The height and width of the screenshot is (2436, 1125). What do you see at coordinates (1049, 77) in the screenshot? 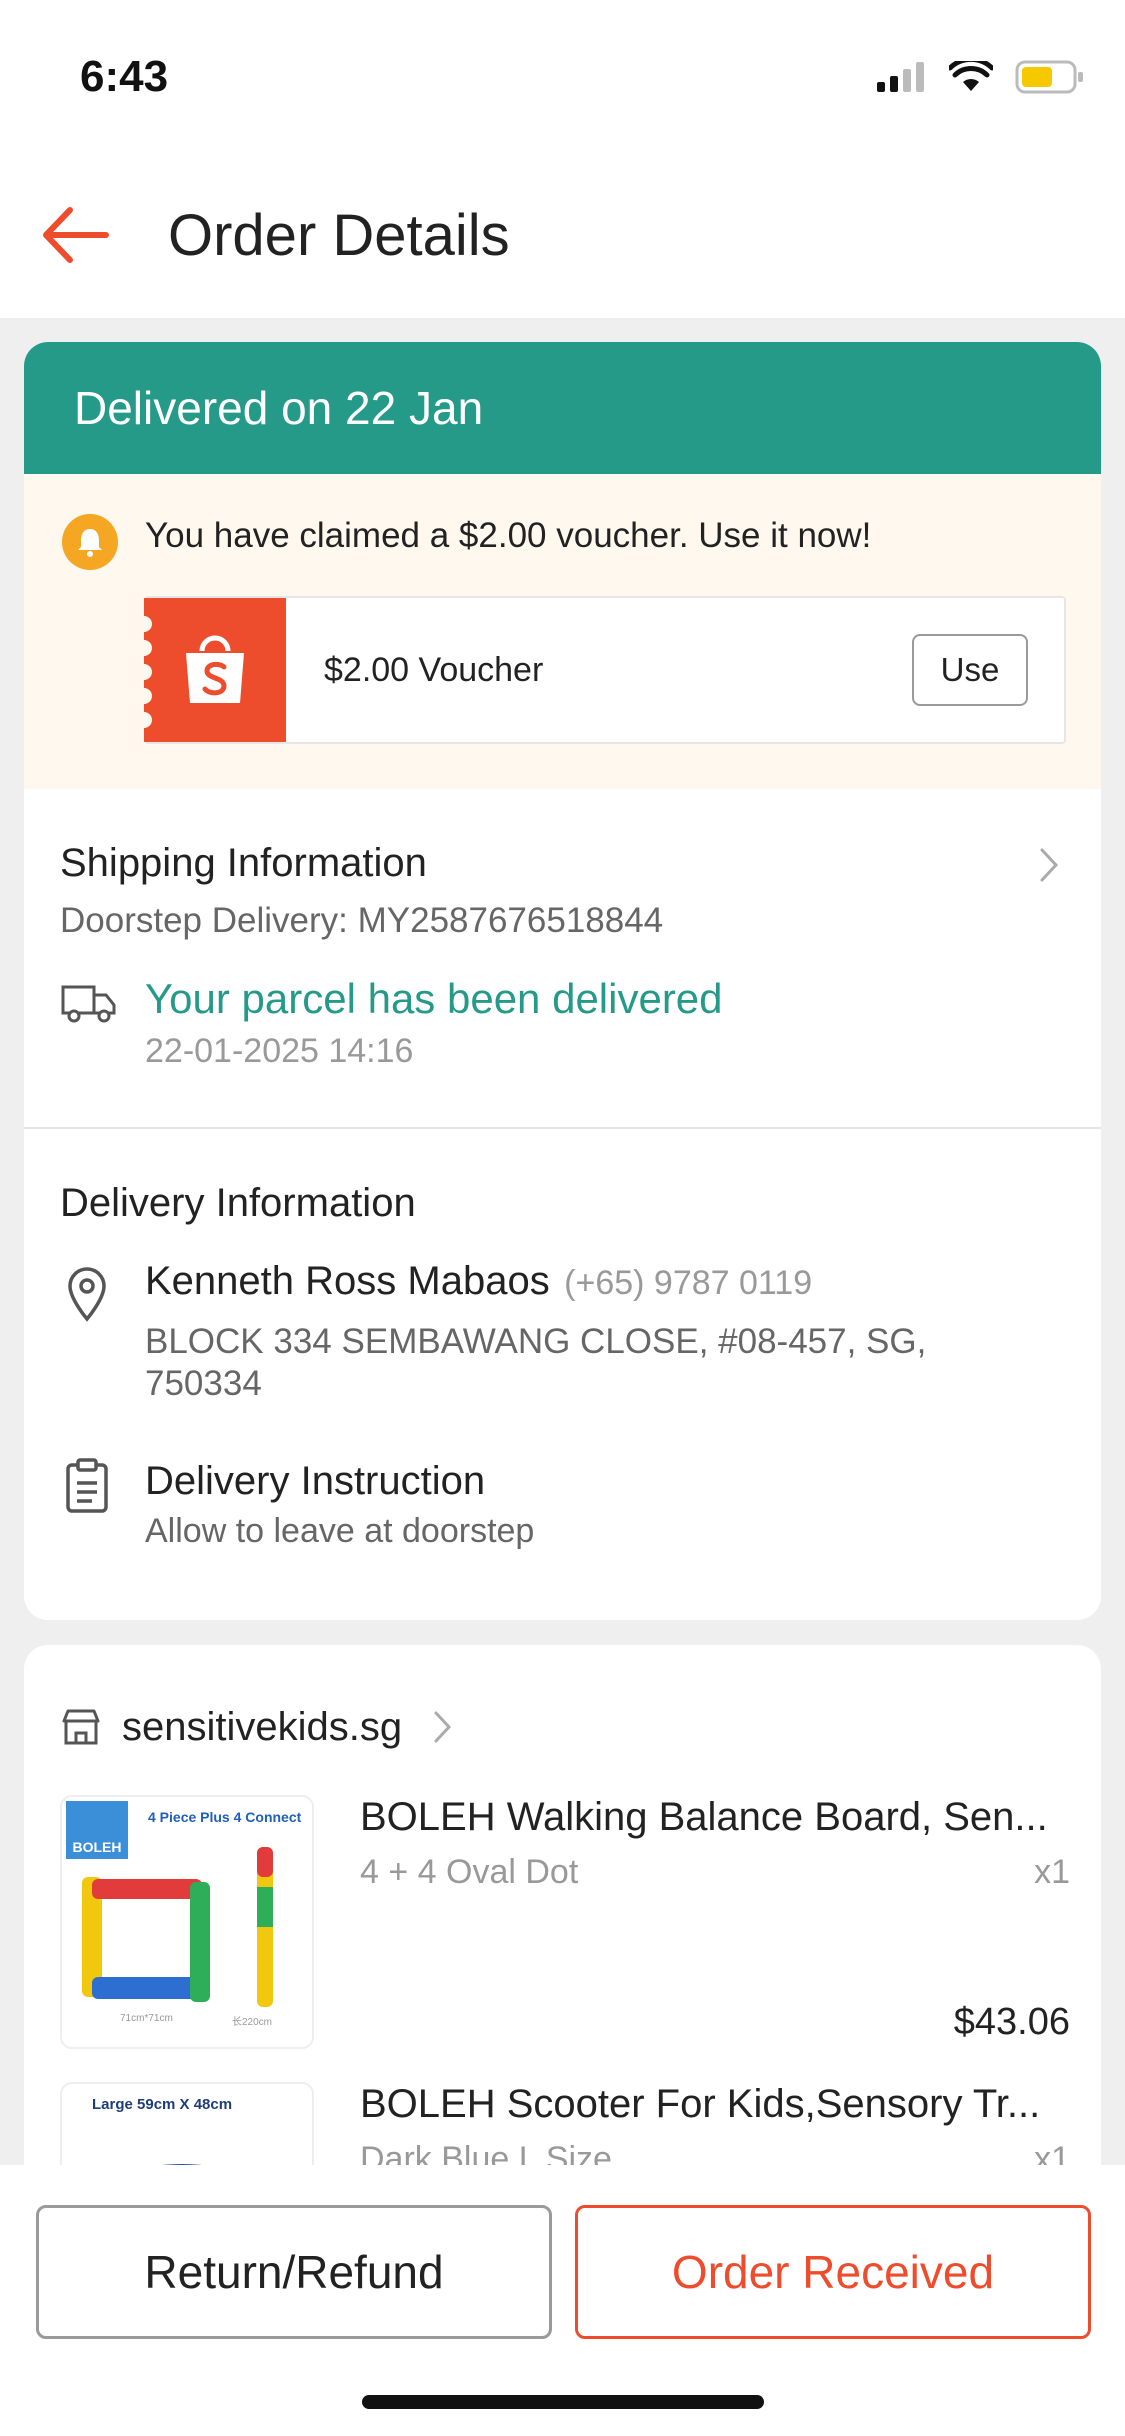
I see `battery-icon` at bounding box center [1049, 77].